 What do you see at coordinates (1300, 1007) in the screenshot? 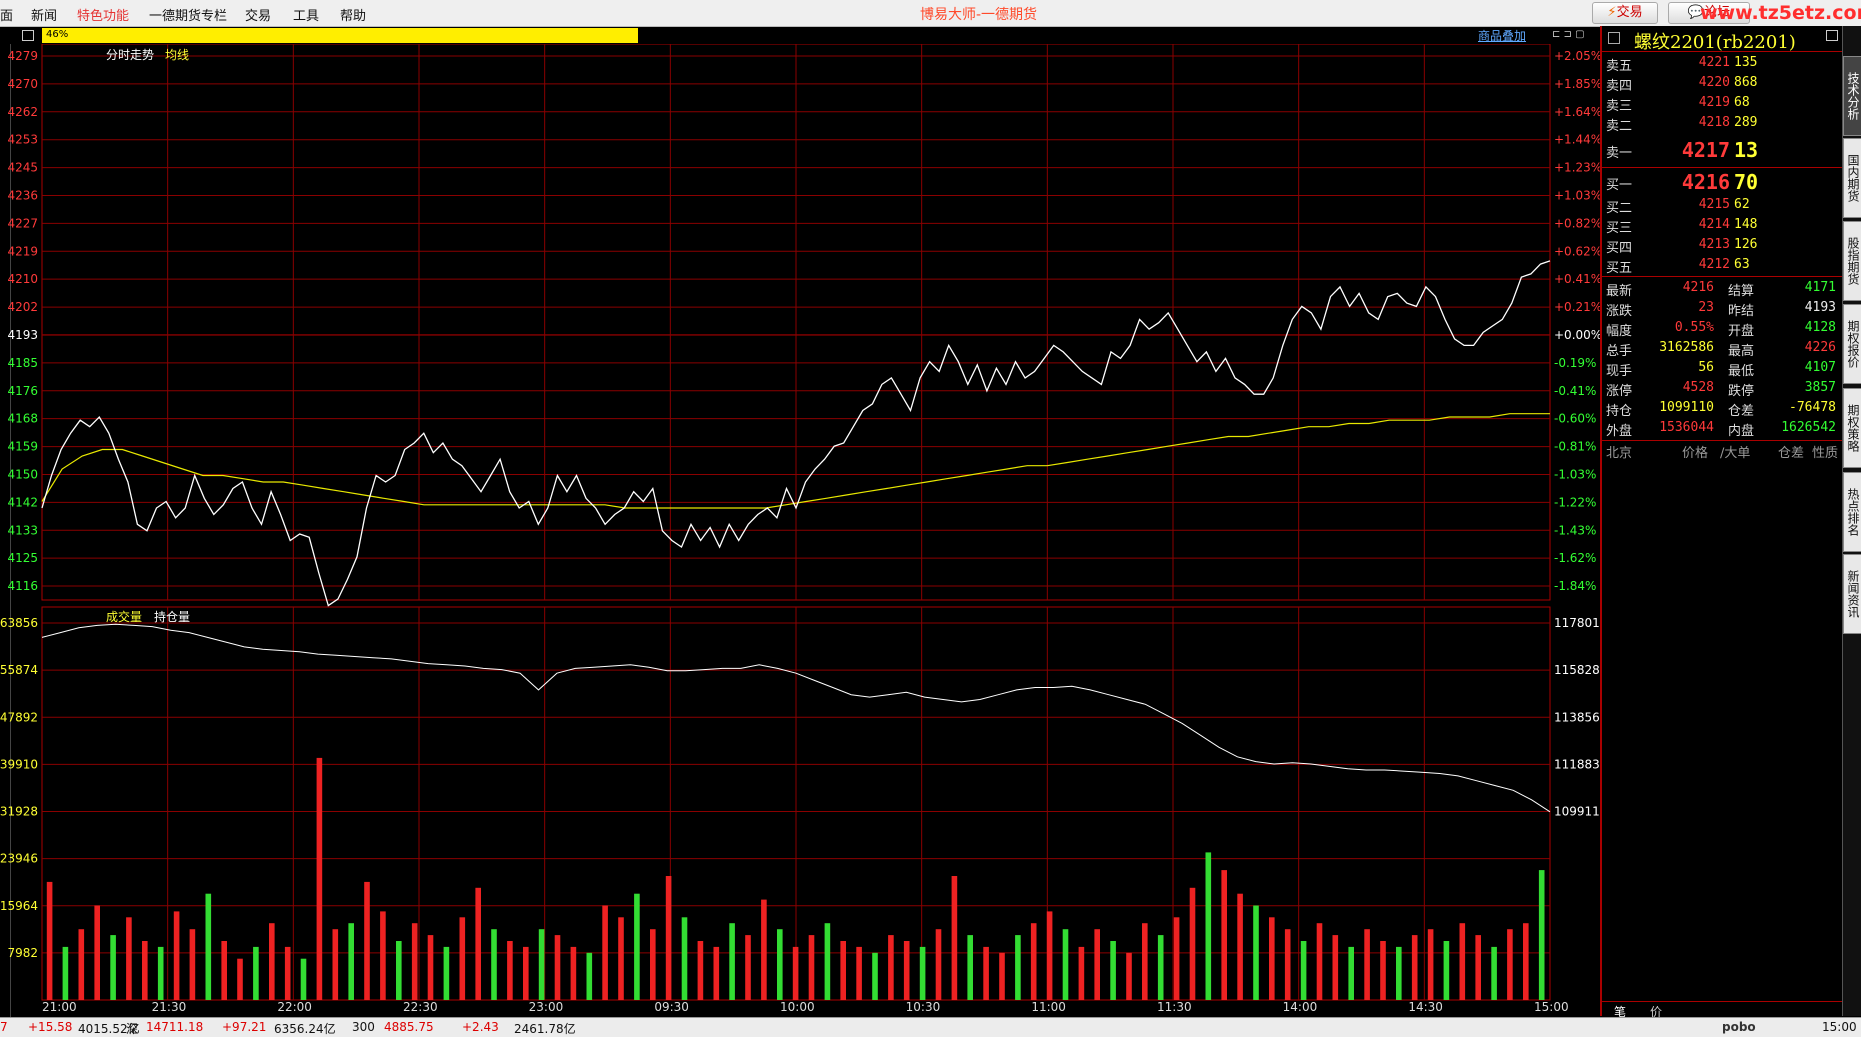
I see `time-tick-label: 14:00` at bounding box center [1300, 1007].